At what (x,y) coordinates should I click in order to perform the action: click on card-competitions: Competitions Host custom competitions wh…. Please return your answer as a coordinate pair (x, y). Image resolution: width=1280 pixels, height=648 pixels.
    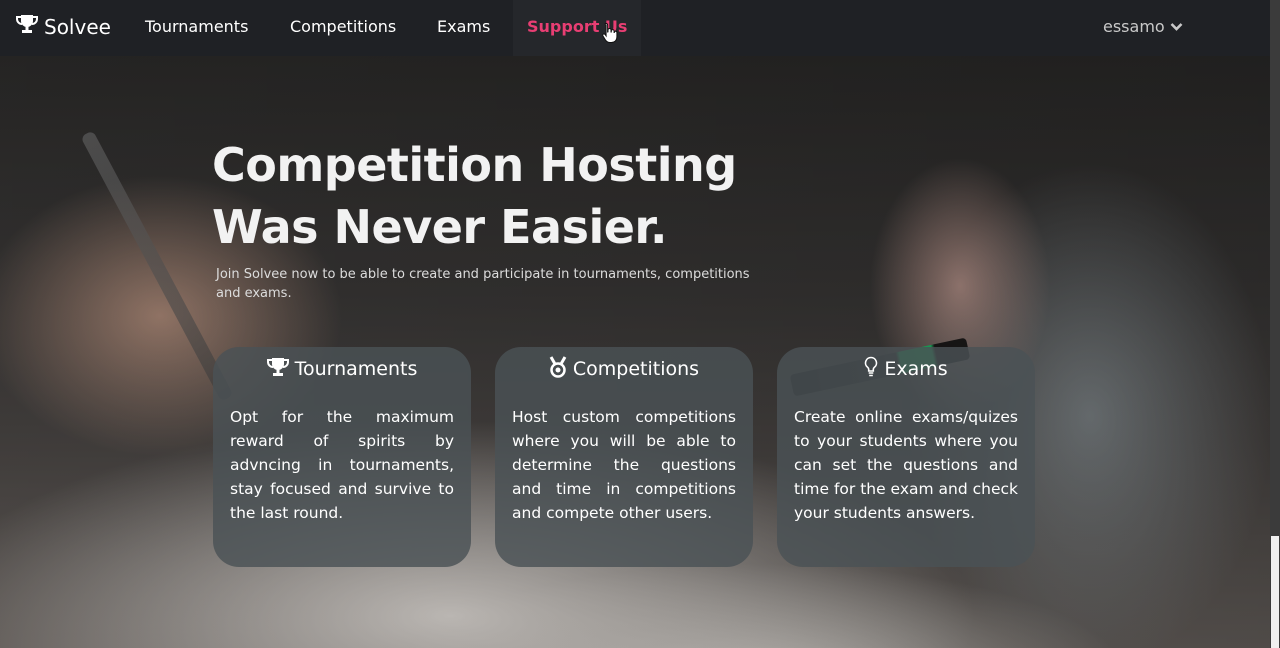
    Looking at the image, I should click on (624, 457).